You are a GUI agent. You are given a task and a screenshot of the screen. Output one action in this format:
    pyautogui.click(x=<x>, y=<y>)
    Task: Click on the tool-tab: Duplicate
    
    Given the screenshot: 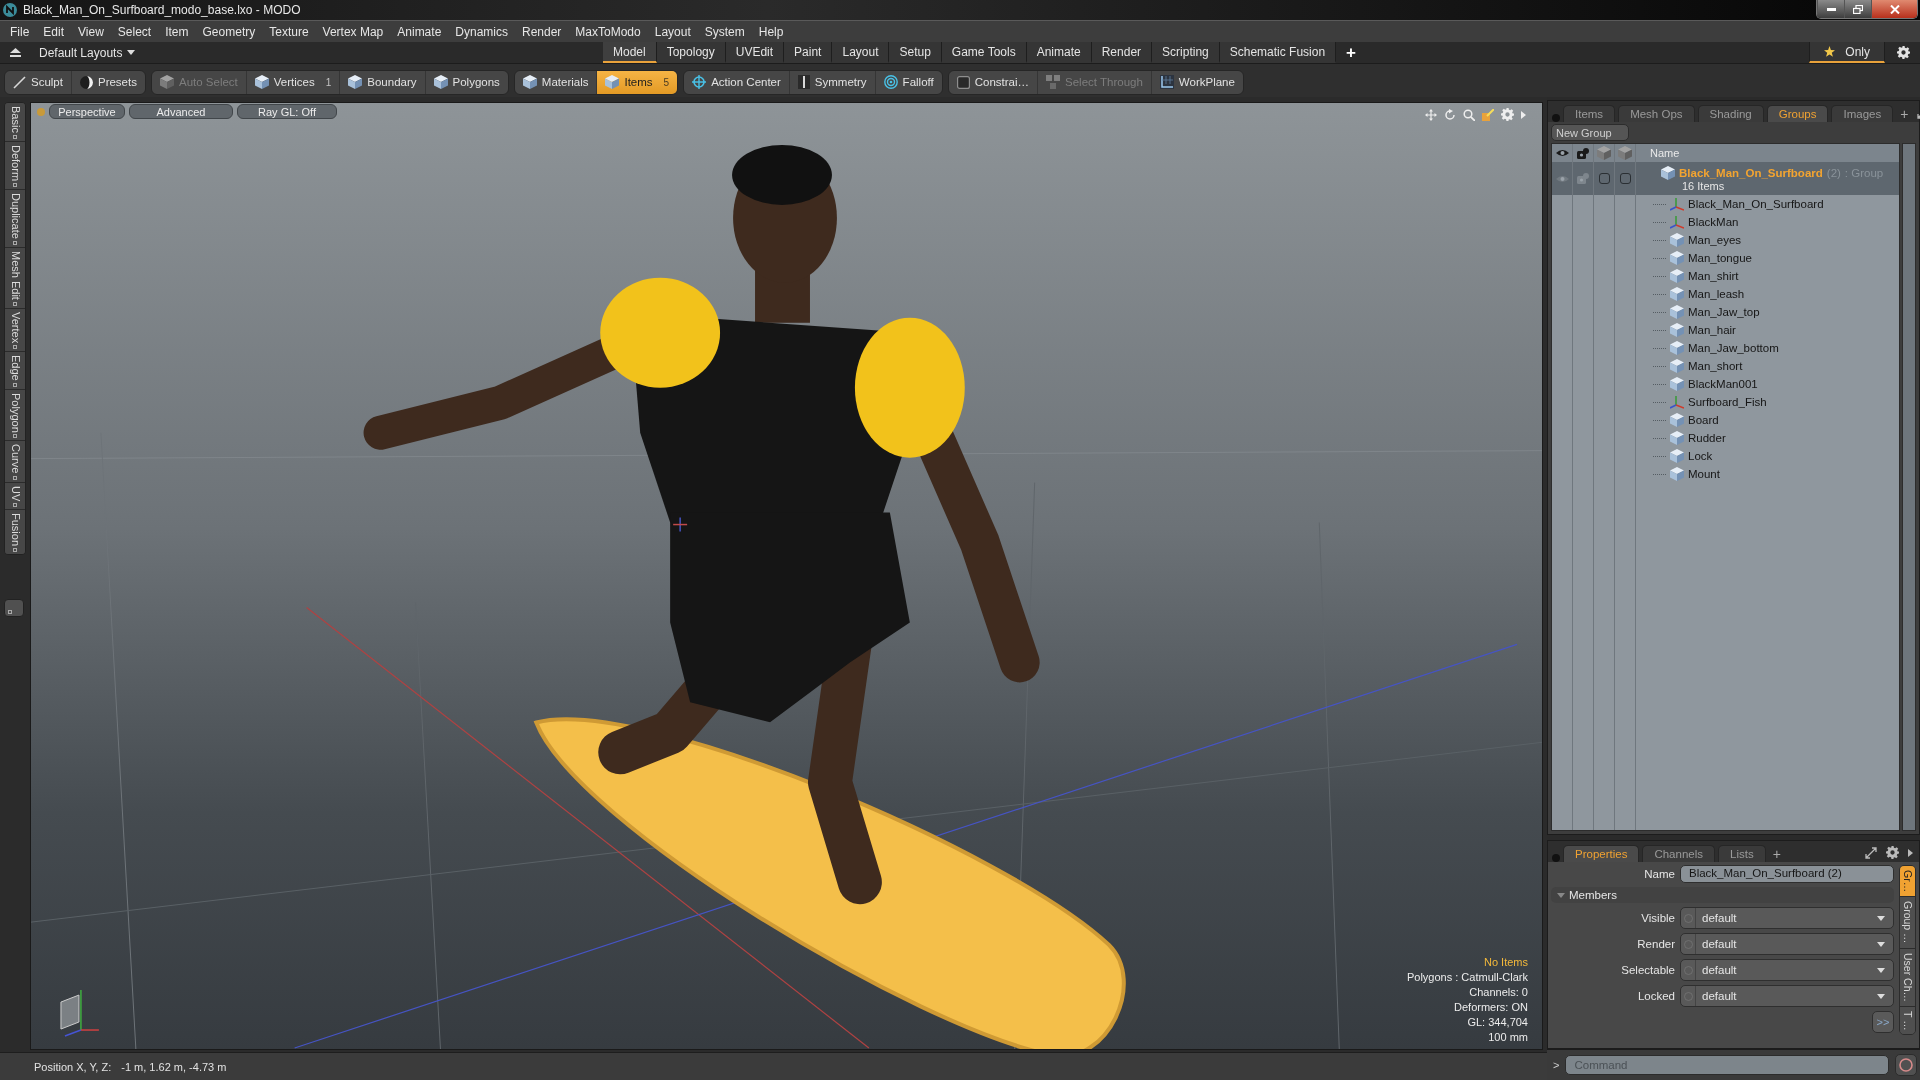 What is the action you would take?
    pyautogui.click(x=15, y=218)
    